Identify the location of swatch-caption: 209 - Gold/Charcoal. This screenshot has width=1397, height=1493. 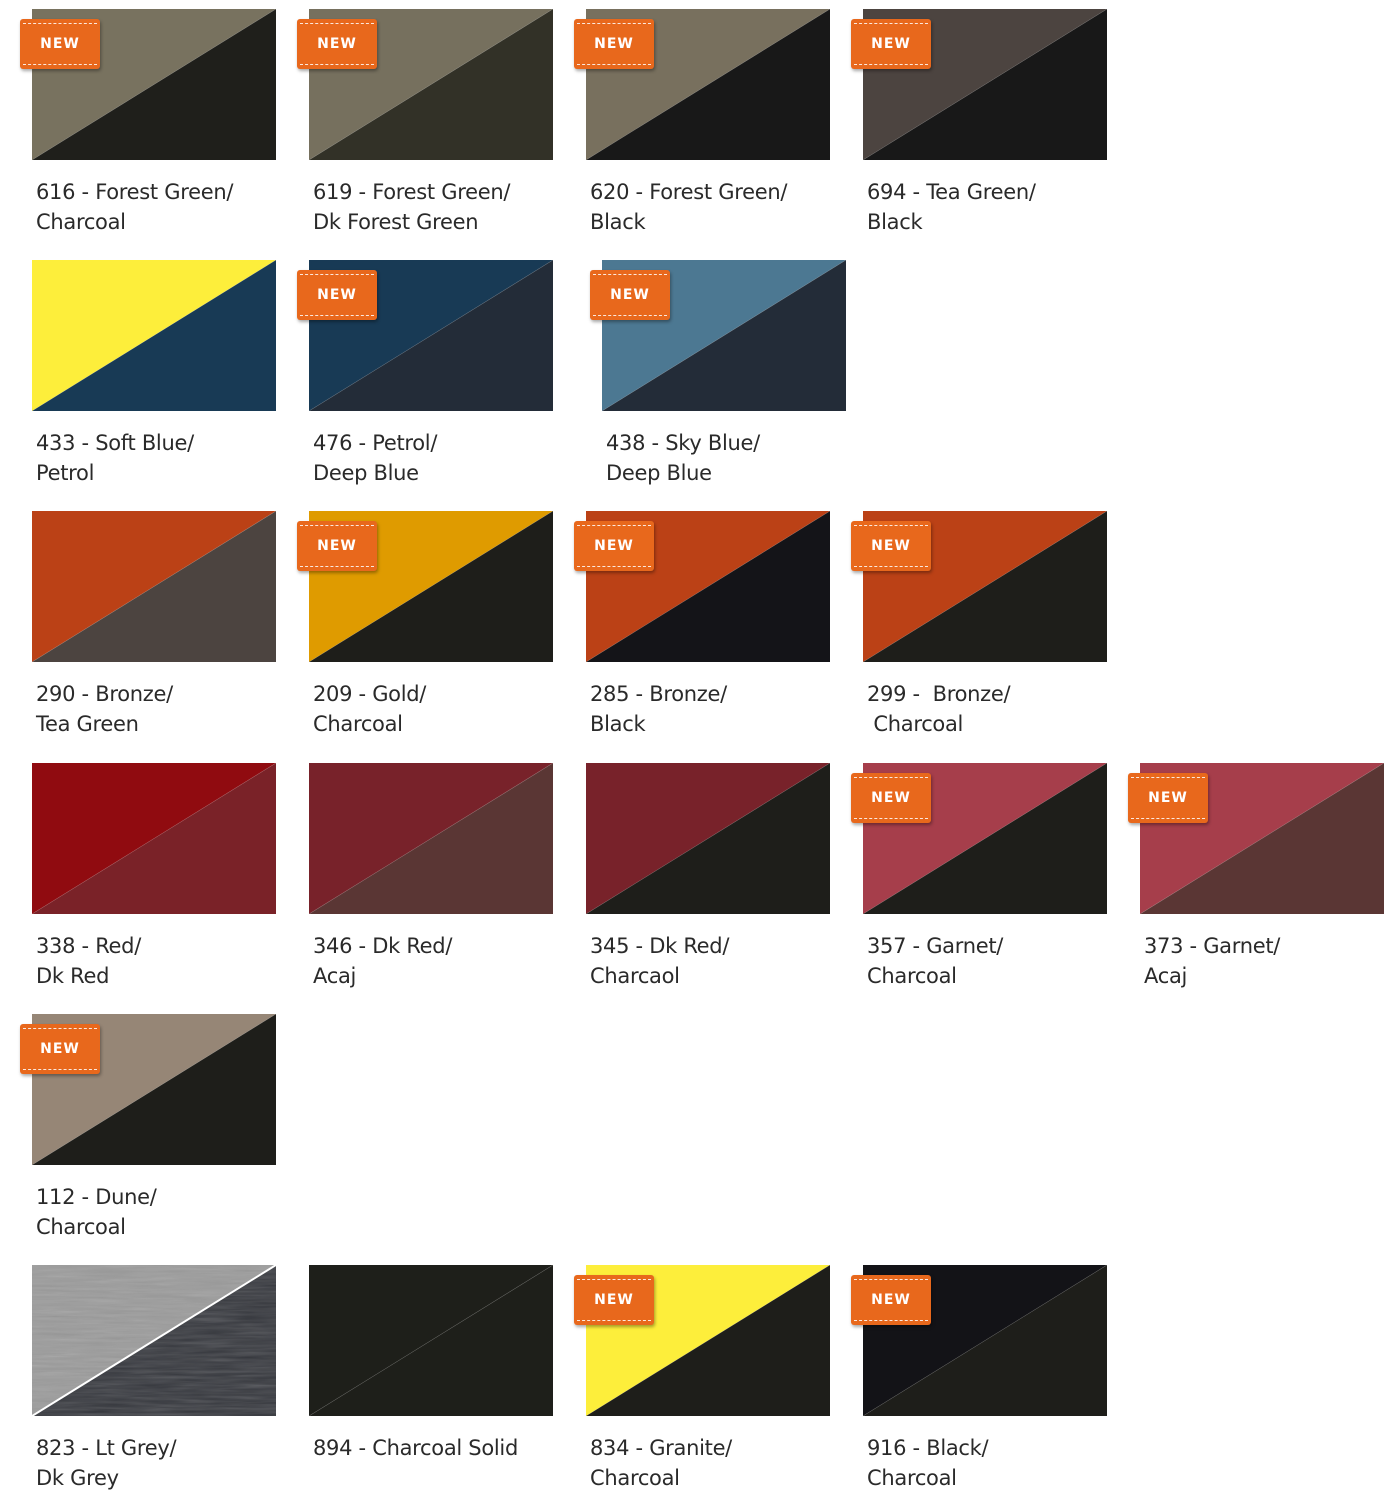
(438, 709).